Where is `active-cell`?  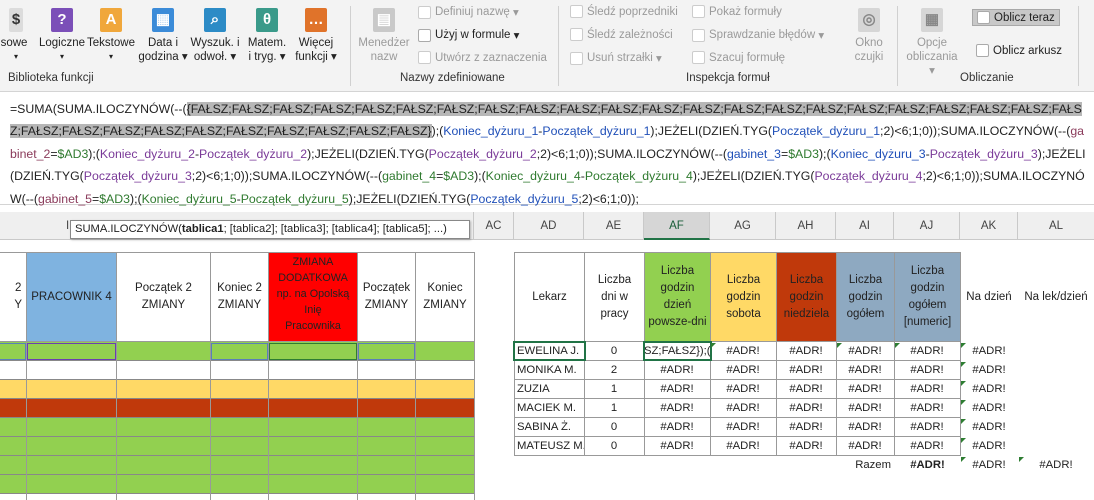
active-cell is located at coordinates (677, 351).